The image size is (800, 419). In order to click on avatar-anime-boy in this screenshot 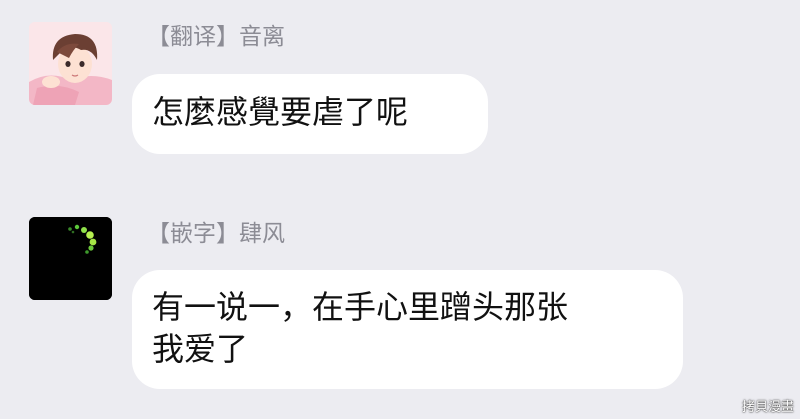, I will do `click(70, 63)`.